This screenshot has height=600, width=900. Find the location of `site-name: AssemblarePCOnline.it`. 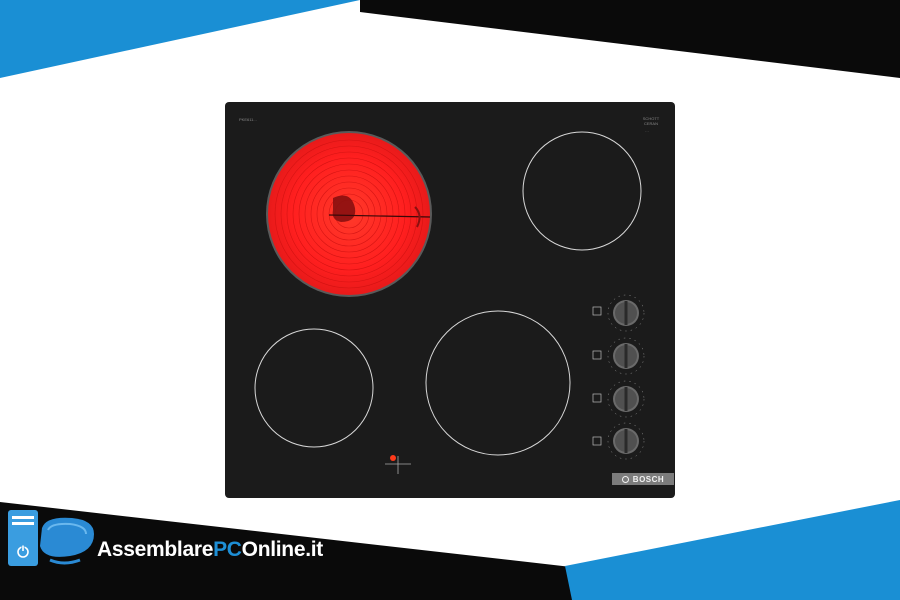

site-name: AssemblarePCOnline.it is located at coordinates (210, 550).